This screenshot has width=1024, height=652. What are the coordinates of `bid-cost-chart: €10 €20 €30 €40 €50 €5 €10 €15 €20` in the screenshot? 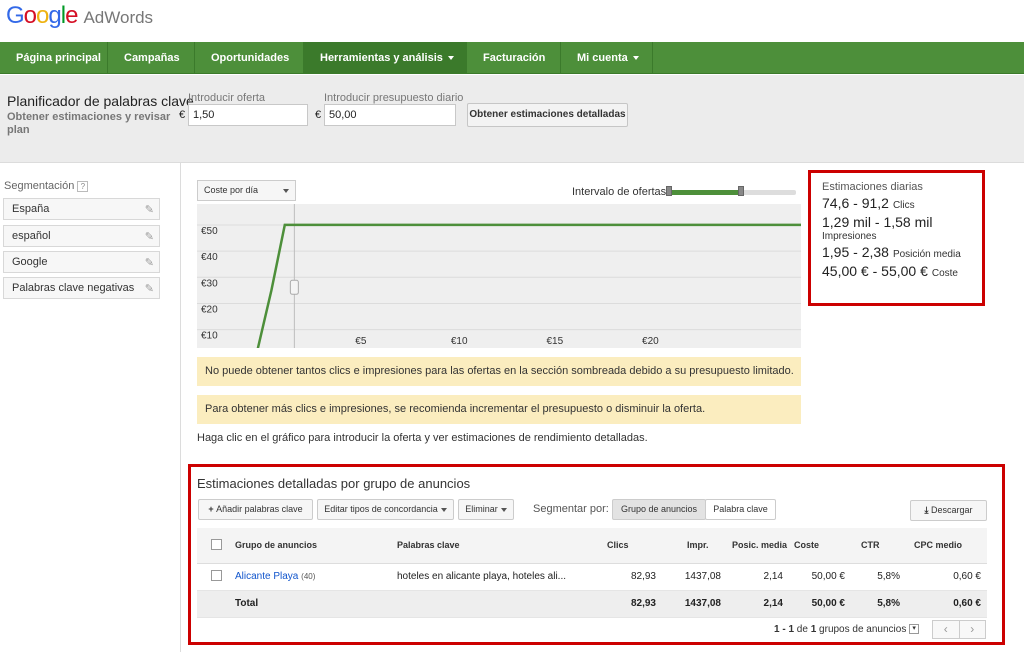 It's located at (499, 276).